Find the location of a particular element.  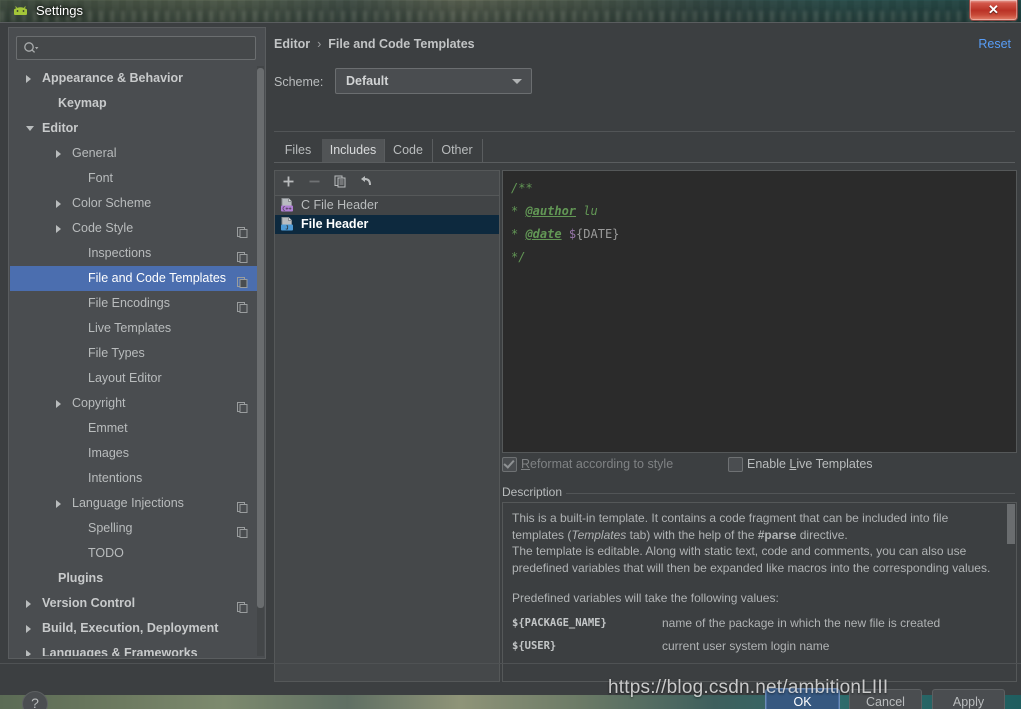

minus-icon is located at coordinates (316, 183).